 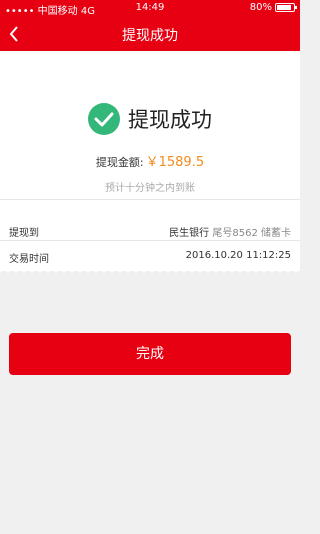 I want to click on receipt-edge, so click(x=150, y=270).